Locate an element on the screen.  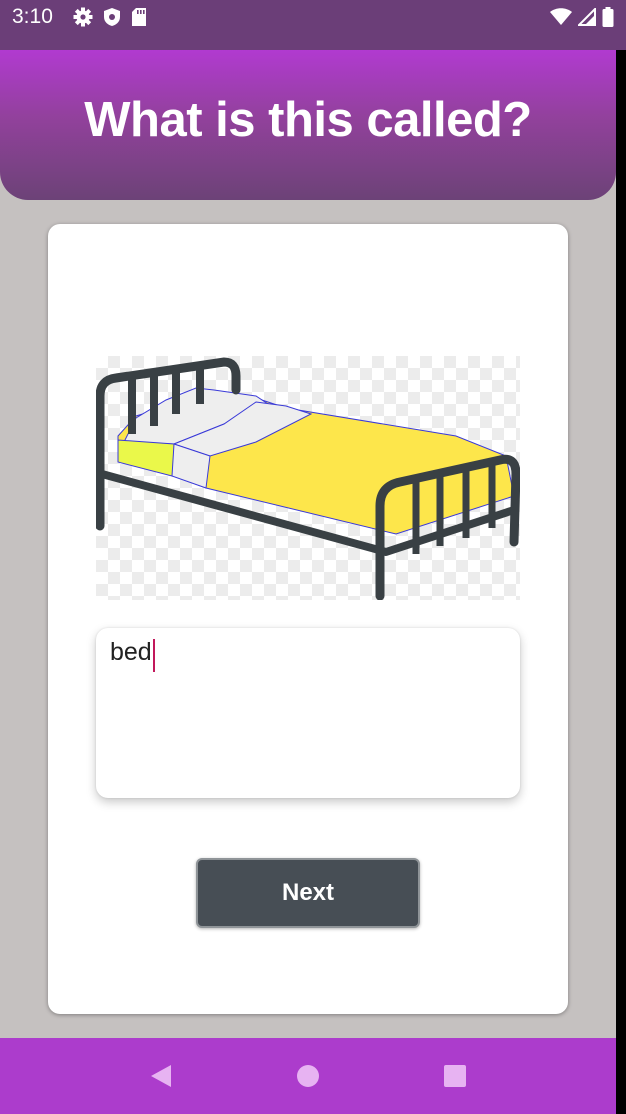
gear-icon is located at coordinates (83, 17).